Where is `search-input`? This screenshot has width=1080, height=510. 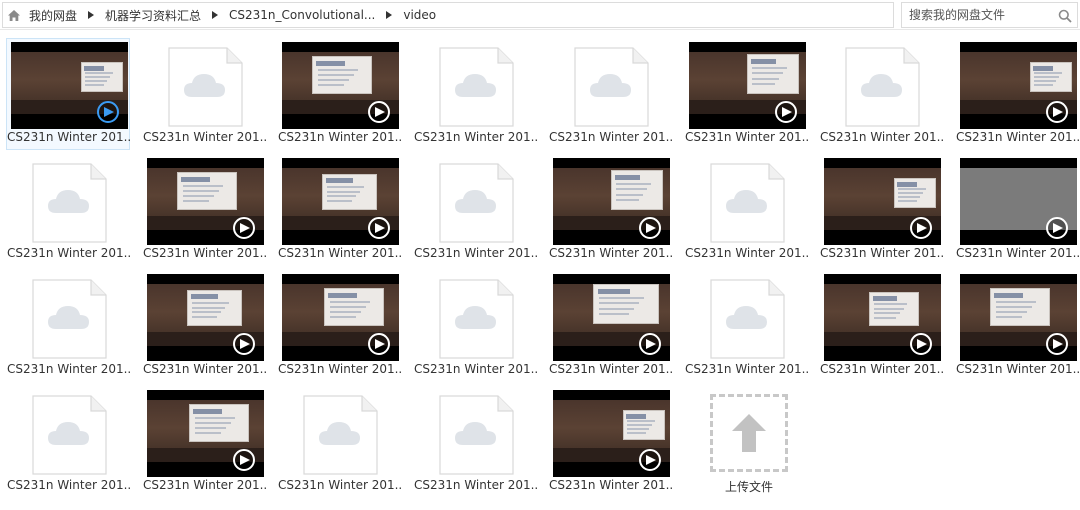 search-input is located at coordinates (977, 15).